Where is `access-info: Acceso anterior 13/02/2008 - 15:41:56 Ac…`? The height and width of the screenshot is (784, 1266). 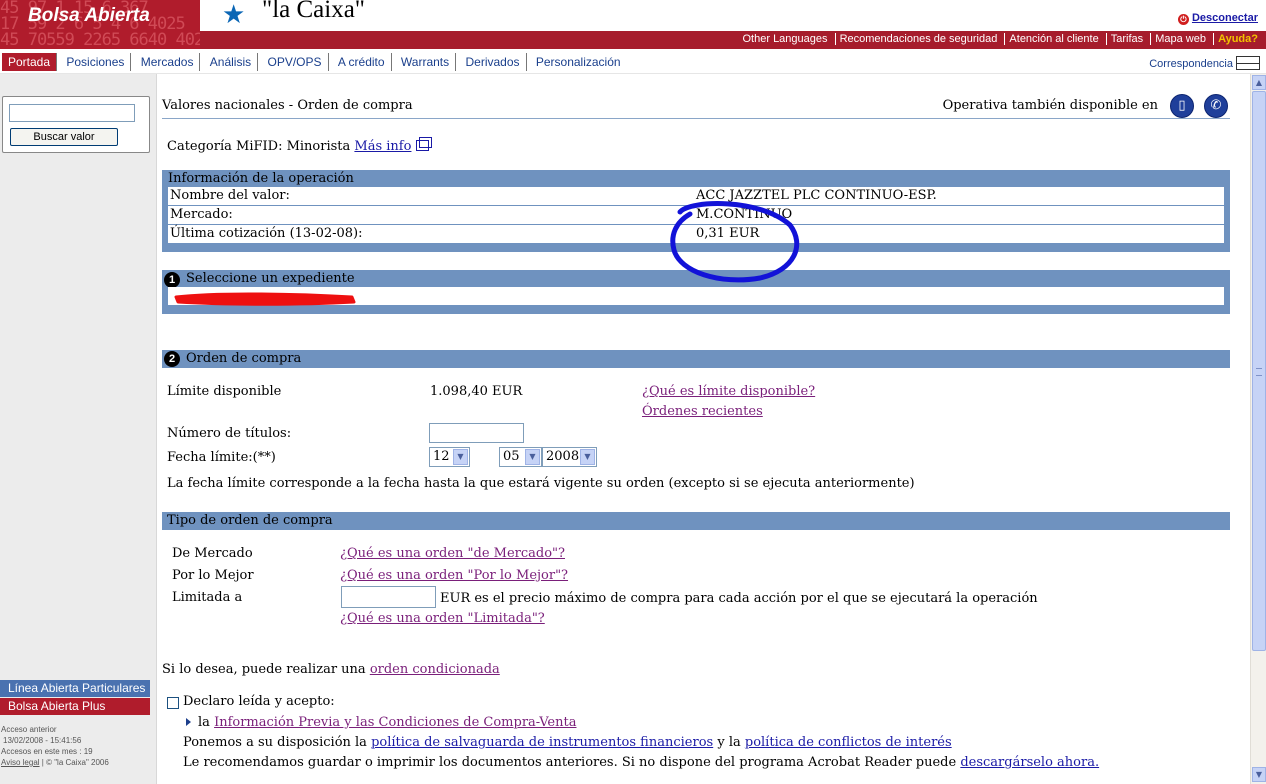 access-info: Acceso anterior 13/02/2008 - 15:41:56 Ac… is located at coordinates (55, 746).